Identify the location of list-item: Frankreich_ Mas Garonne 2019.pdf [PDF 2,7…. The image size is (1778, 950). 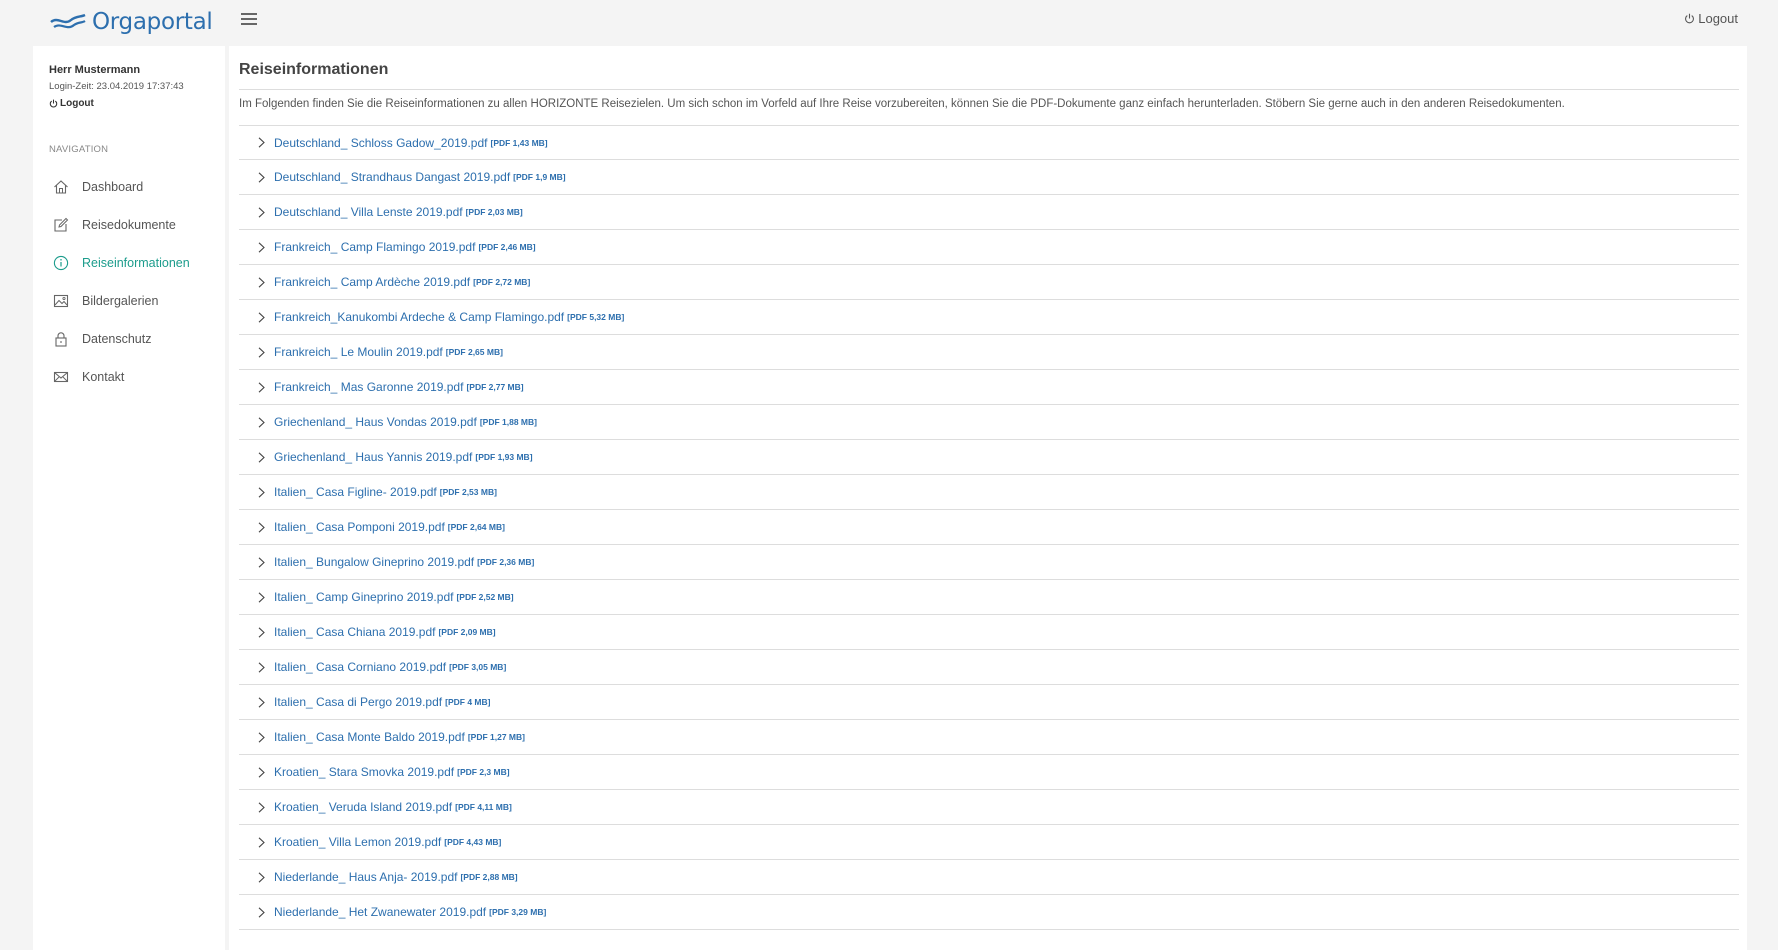
(989, 387).